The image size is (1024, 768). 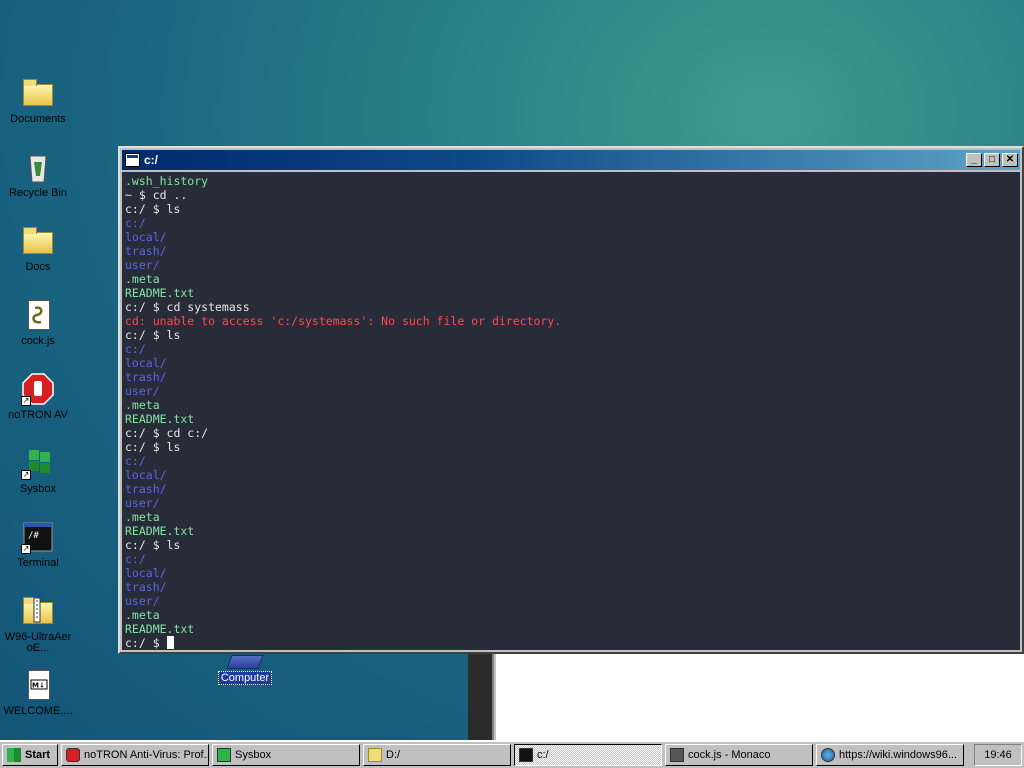 What do you see at coordinates (974, 160) in the screenshot?
I see `minimize-button: _` at bounding box center [974, 160].